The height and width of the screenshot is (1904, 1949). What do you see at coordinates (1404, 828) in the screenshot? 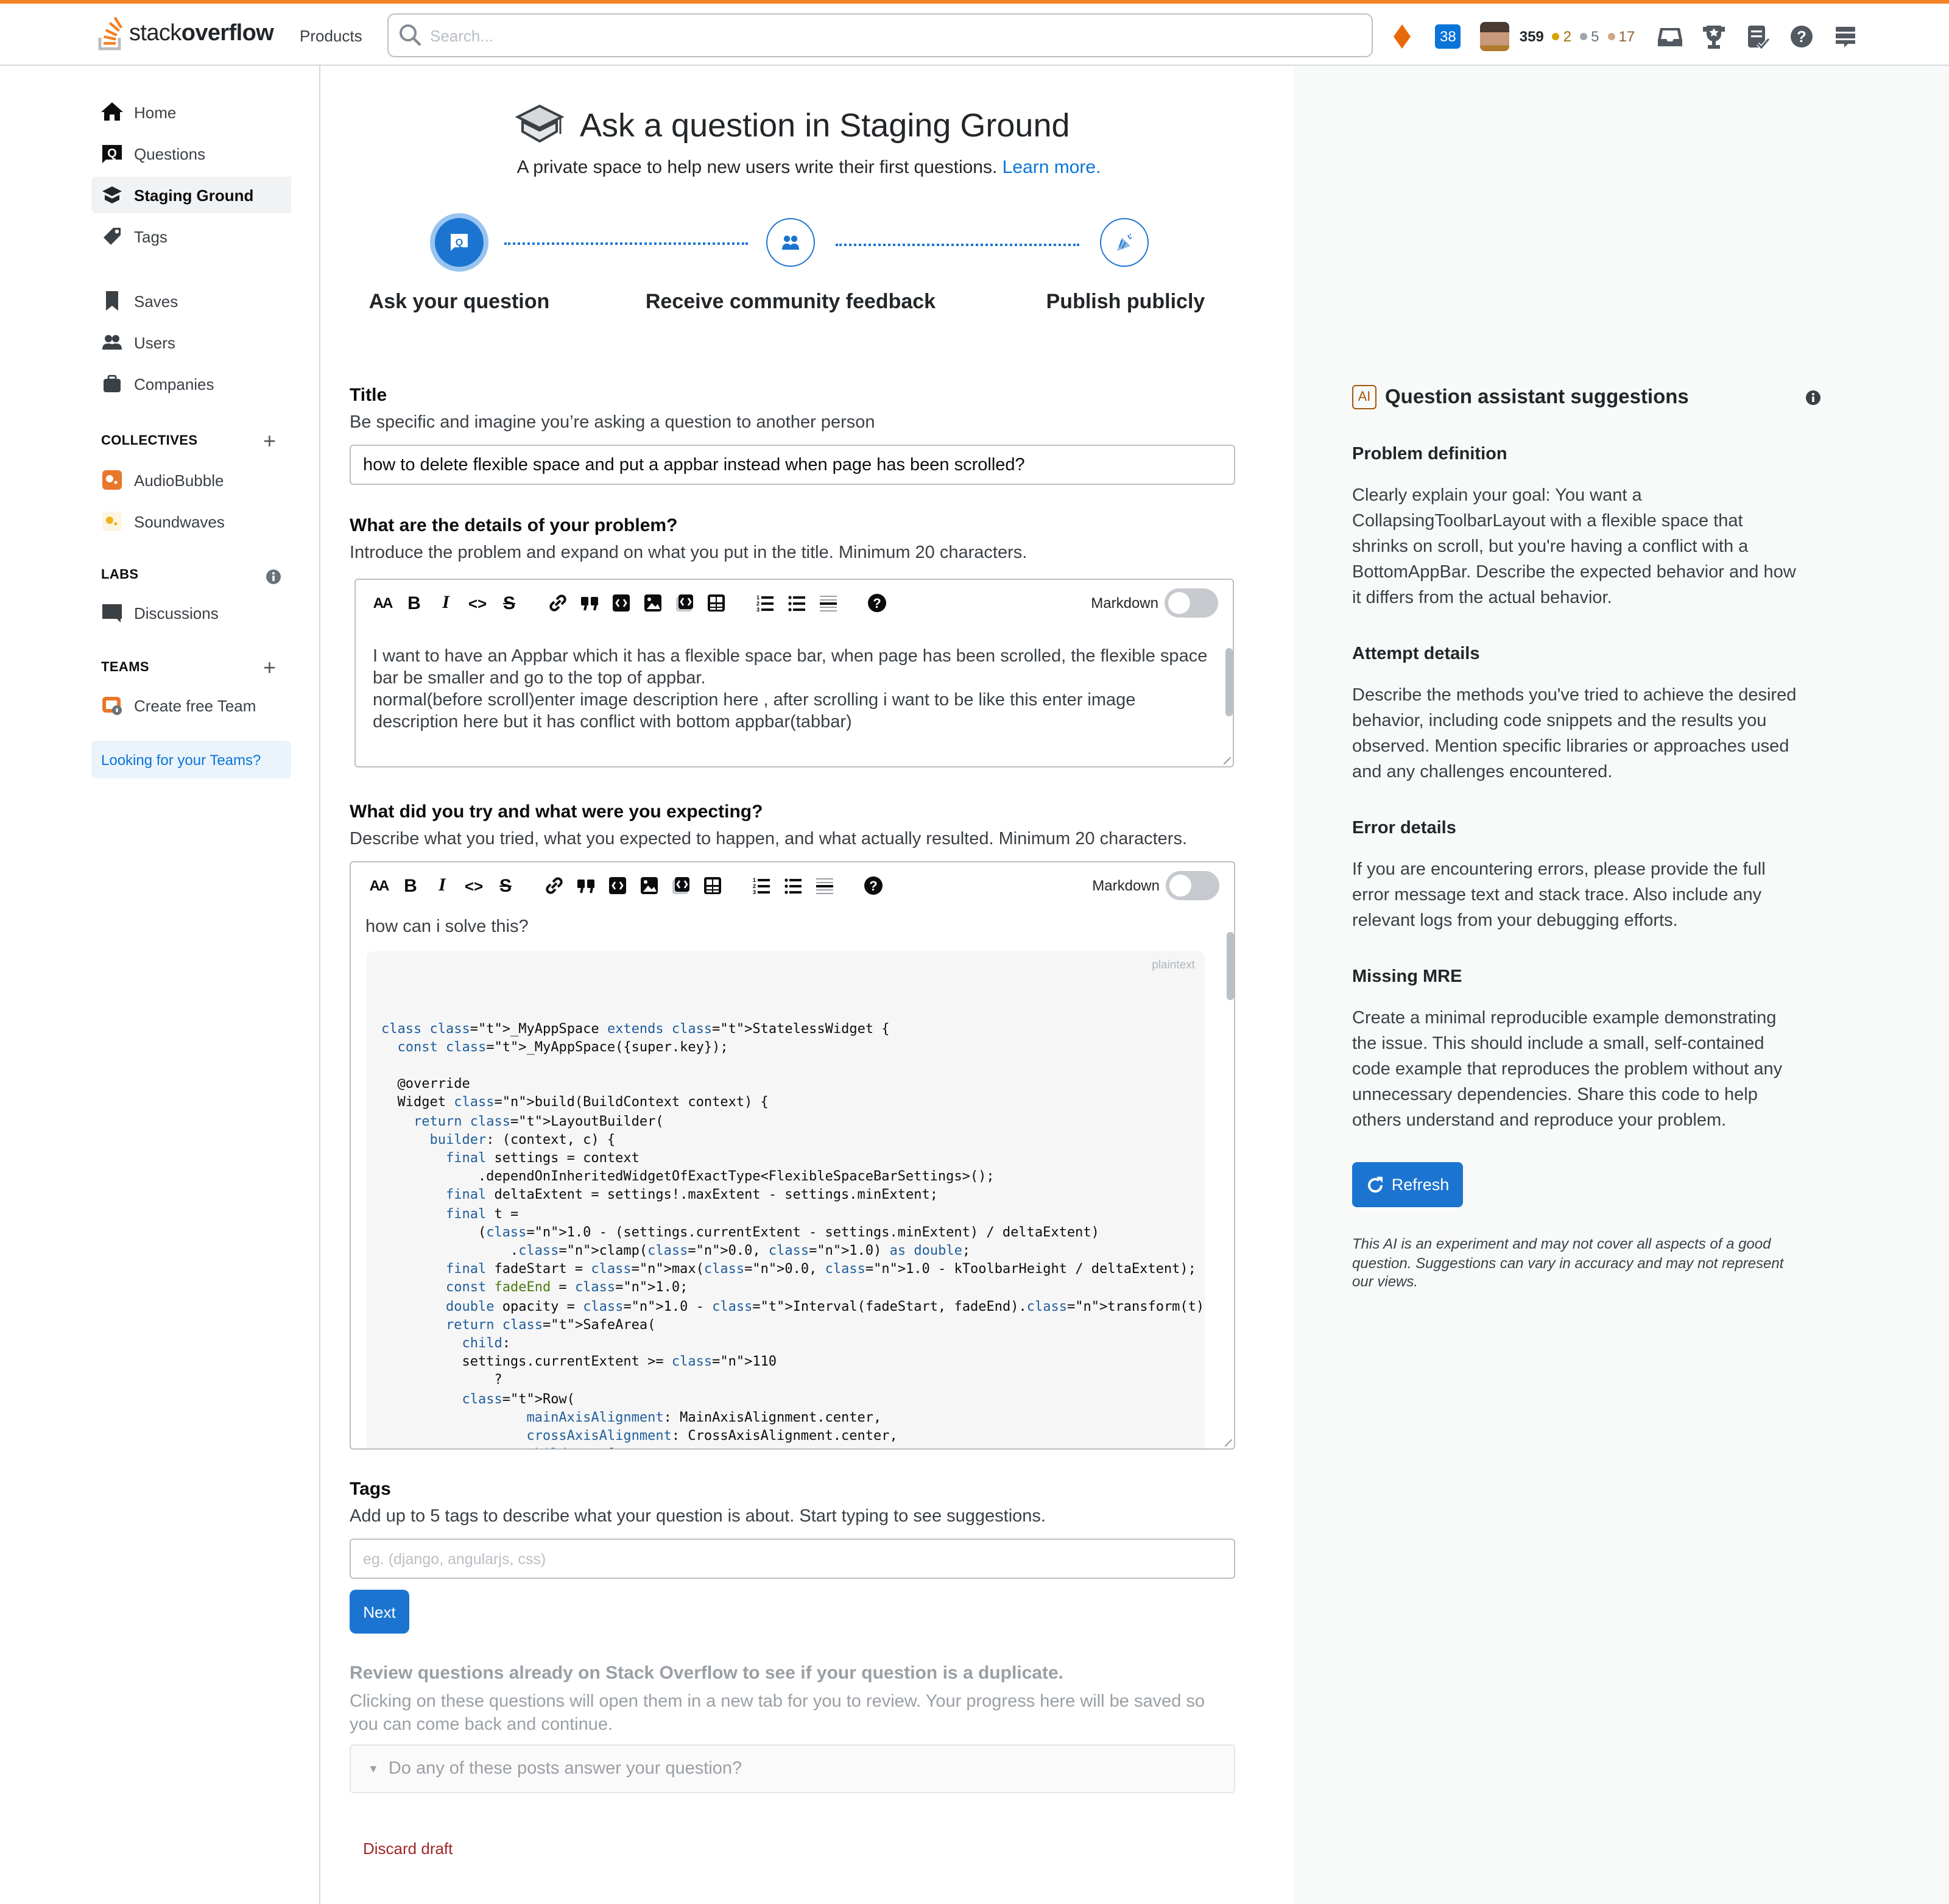
I see `suggestion-title: Error details` at bounding box center [1404, 828].